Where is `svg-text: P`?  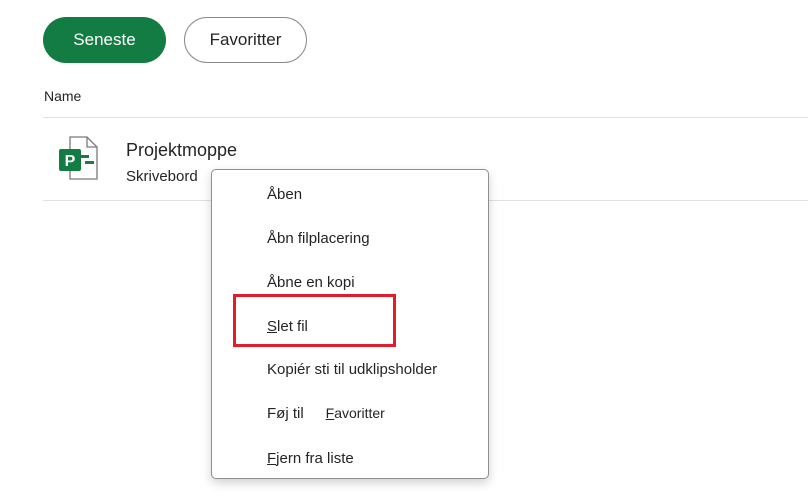 svg-text: P is located at coordinates (70, 161).